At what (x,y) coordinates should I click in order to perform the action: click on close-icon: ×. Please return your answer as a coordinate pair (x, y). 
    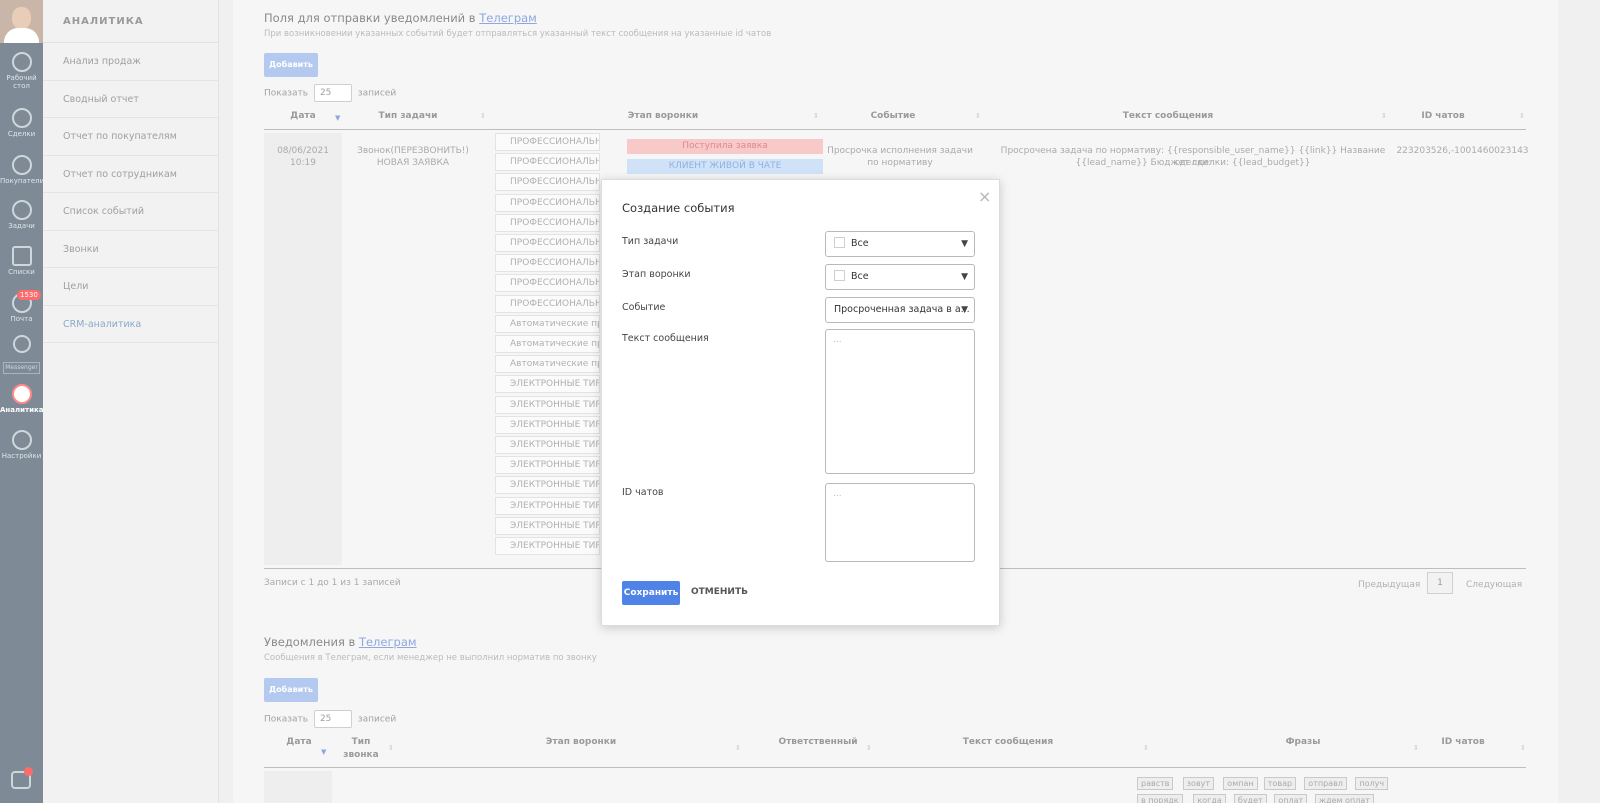
    Looking at the image, I should click on (984, 196).